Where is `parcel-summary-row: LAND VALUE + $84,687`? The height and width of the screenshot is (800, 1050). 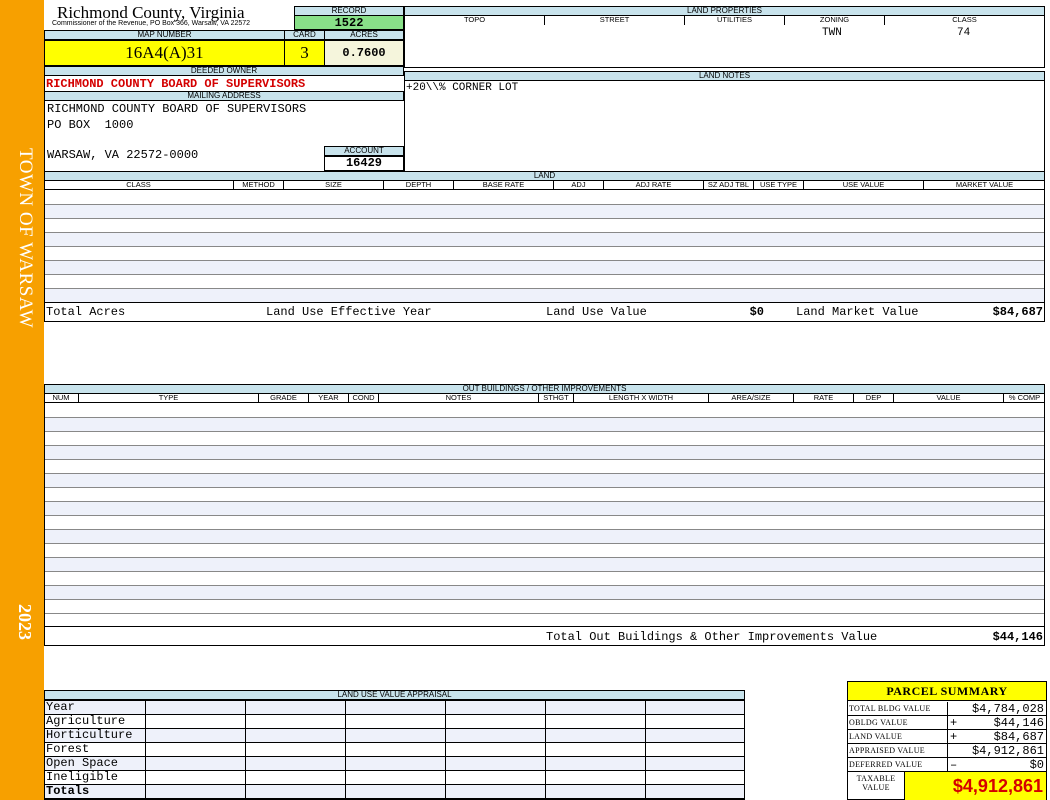
parcel-summary-row: LAND VALUE + $84,687 is located at coordinates (947, 737).